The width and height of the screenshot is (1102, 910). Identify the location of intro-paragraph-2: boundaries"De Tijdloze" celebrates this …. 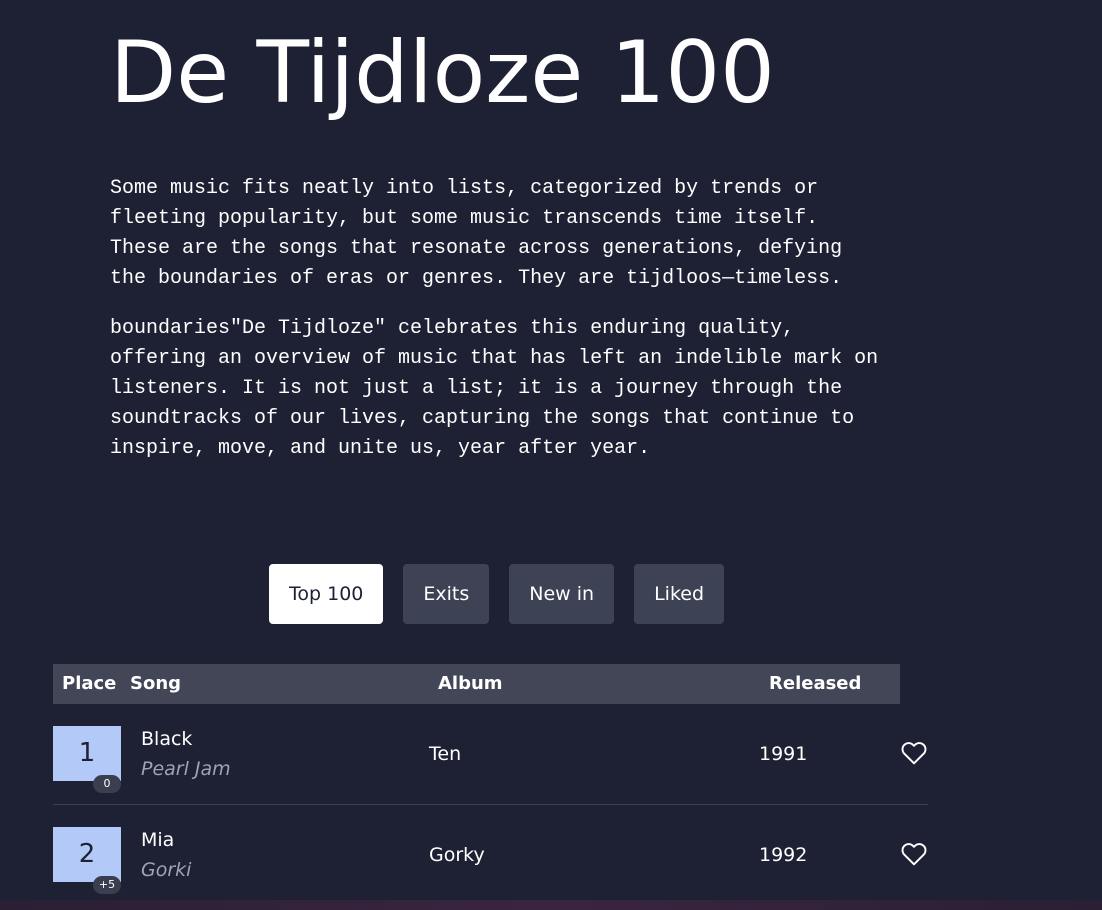
(494, 388).